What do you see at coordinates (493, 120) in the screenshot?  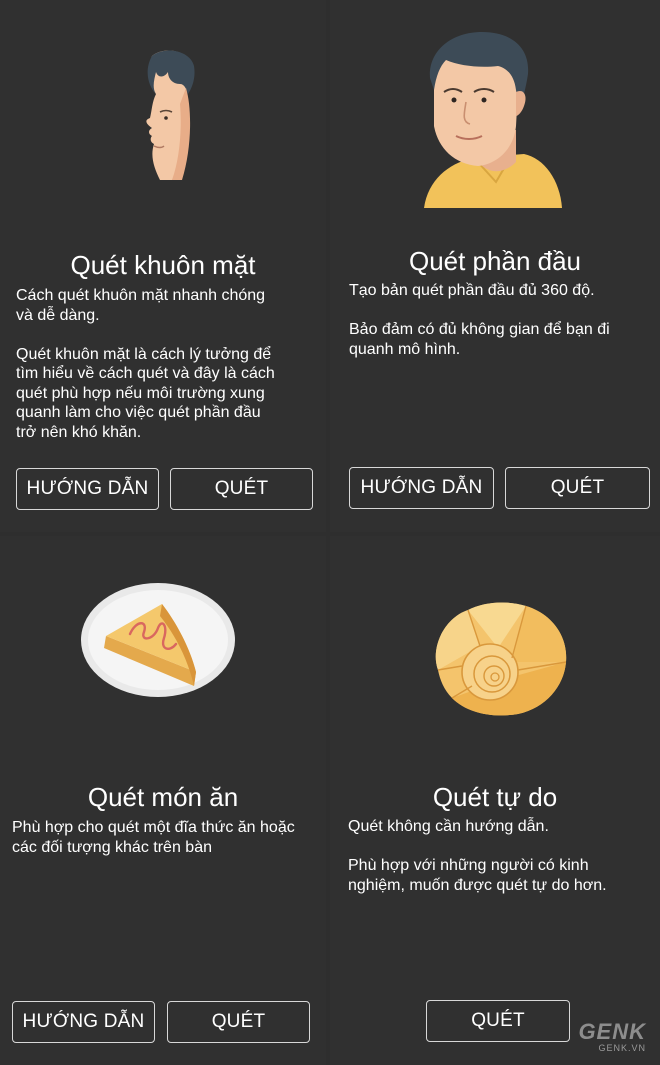 I see `head-bust-icon` at bounding box center [493, 120].